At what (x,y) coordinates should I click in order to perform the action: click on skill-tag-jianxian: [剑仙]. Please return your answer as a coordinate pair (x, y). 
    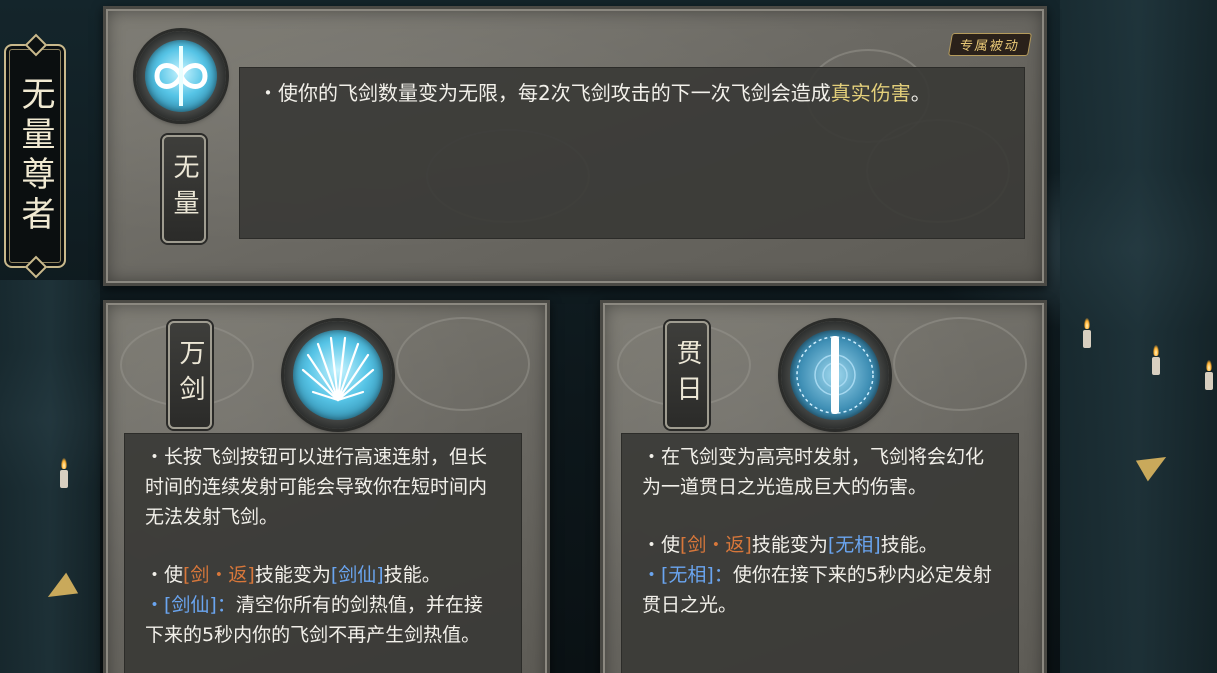
    Looking at the image, I should click on (357, 575).